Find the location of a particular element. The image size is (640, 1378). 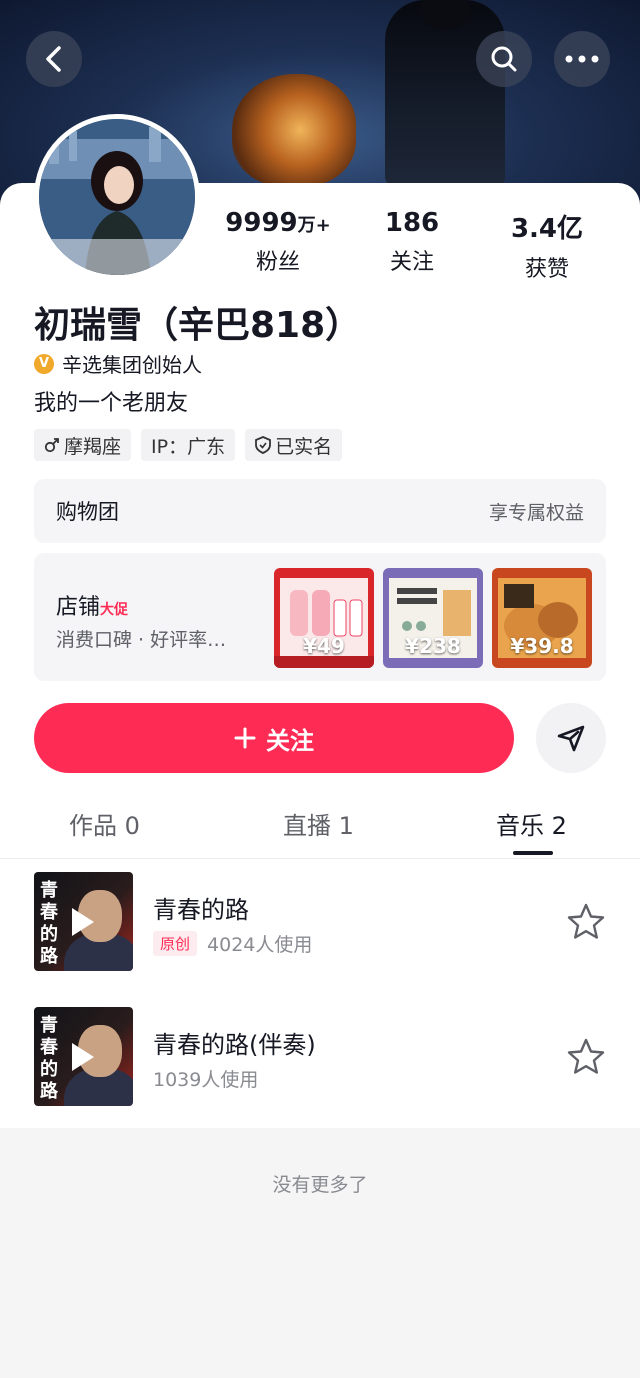

song-meta: 1039人使用 is located at coordinates (205, 1078).